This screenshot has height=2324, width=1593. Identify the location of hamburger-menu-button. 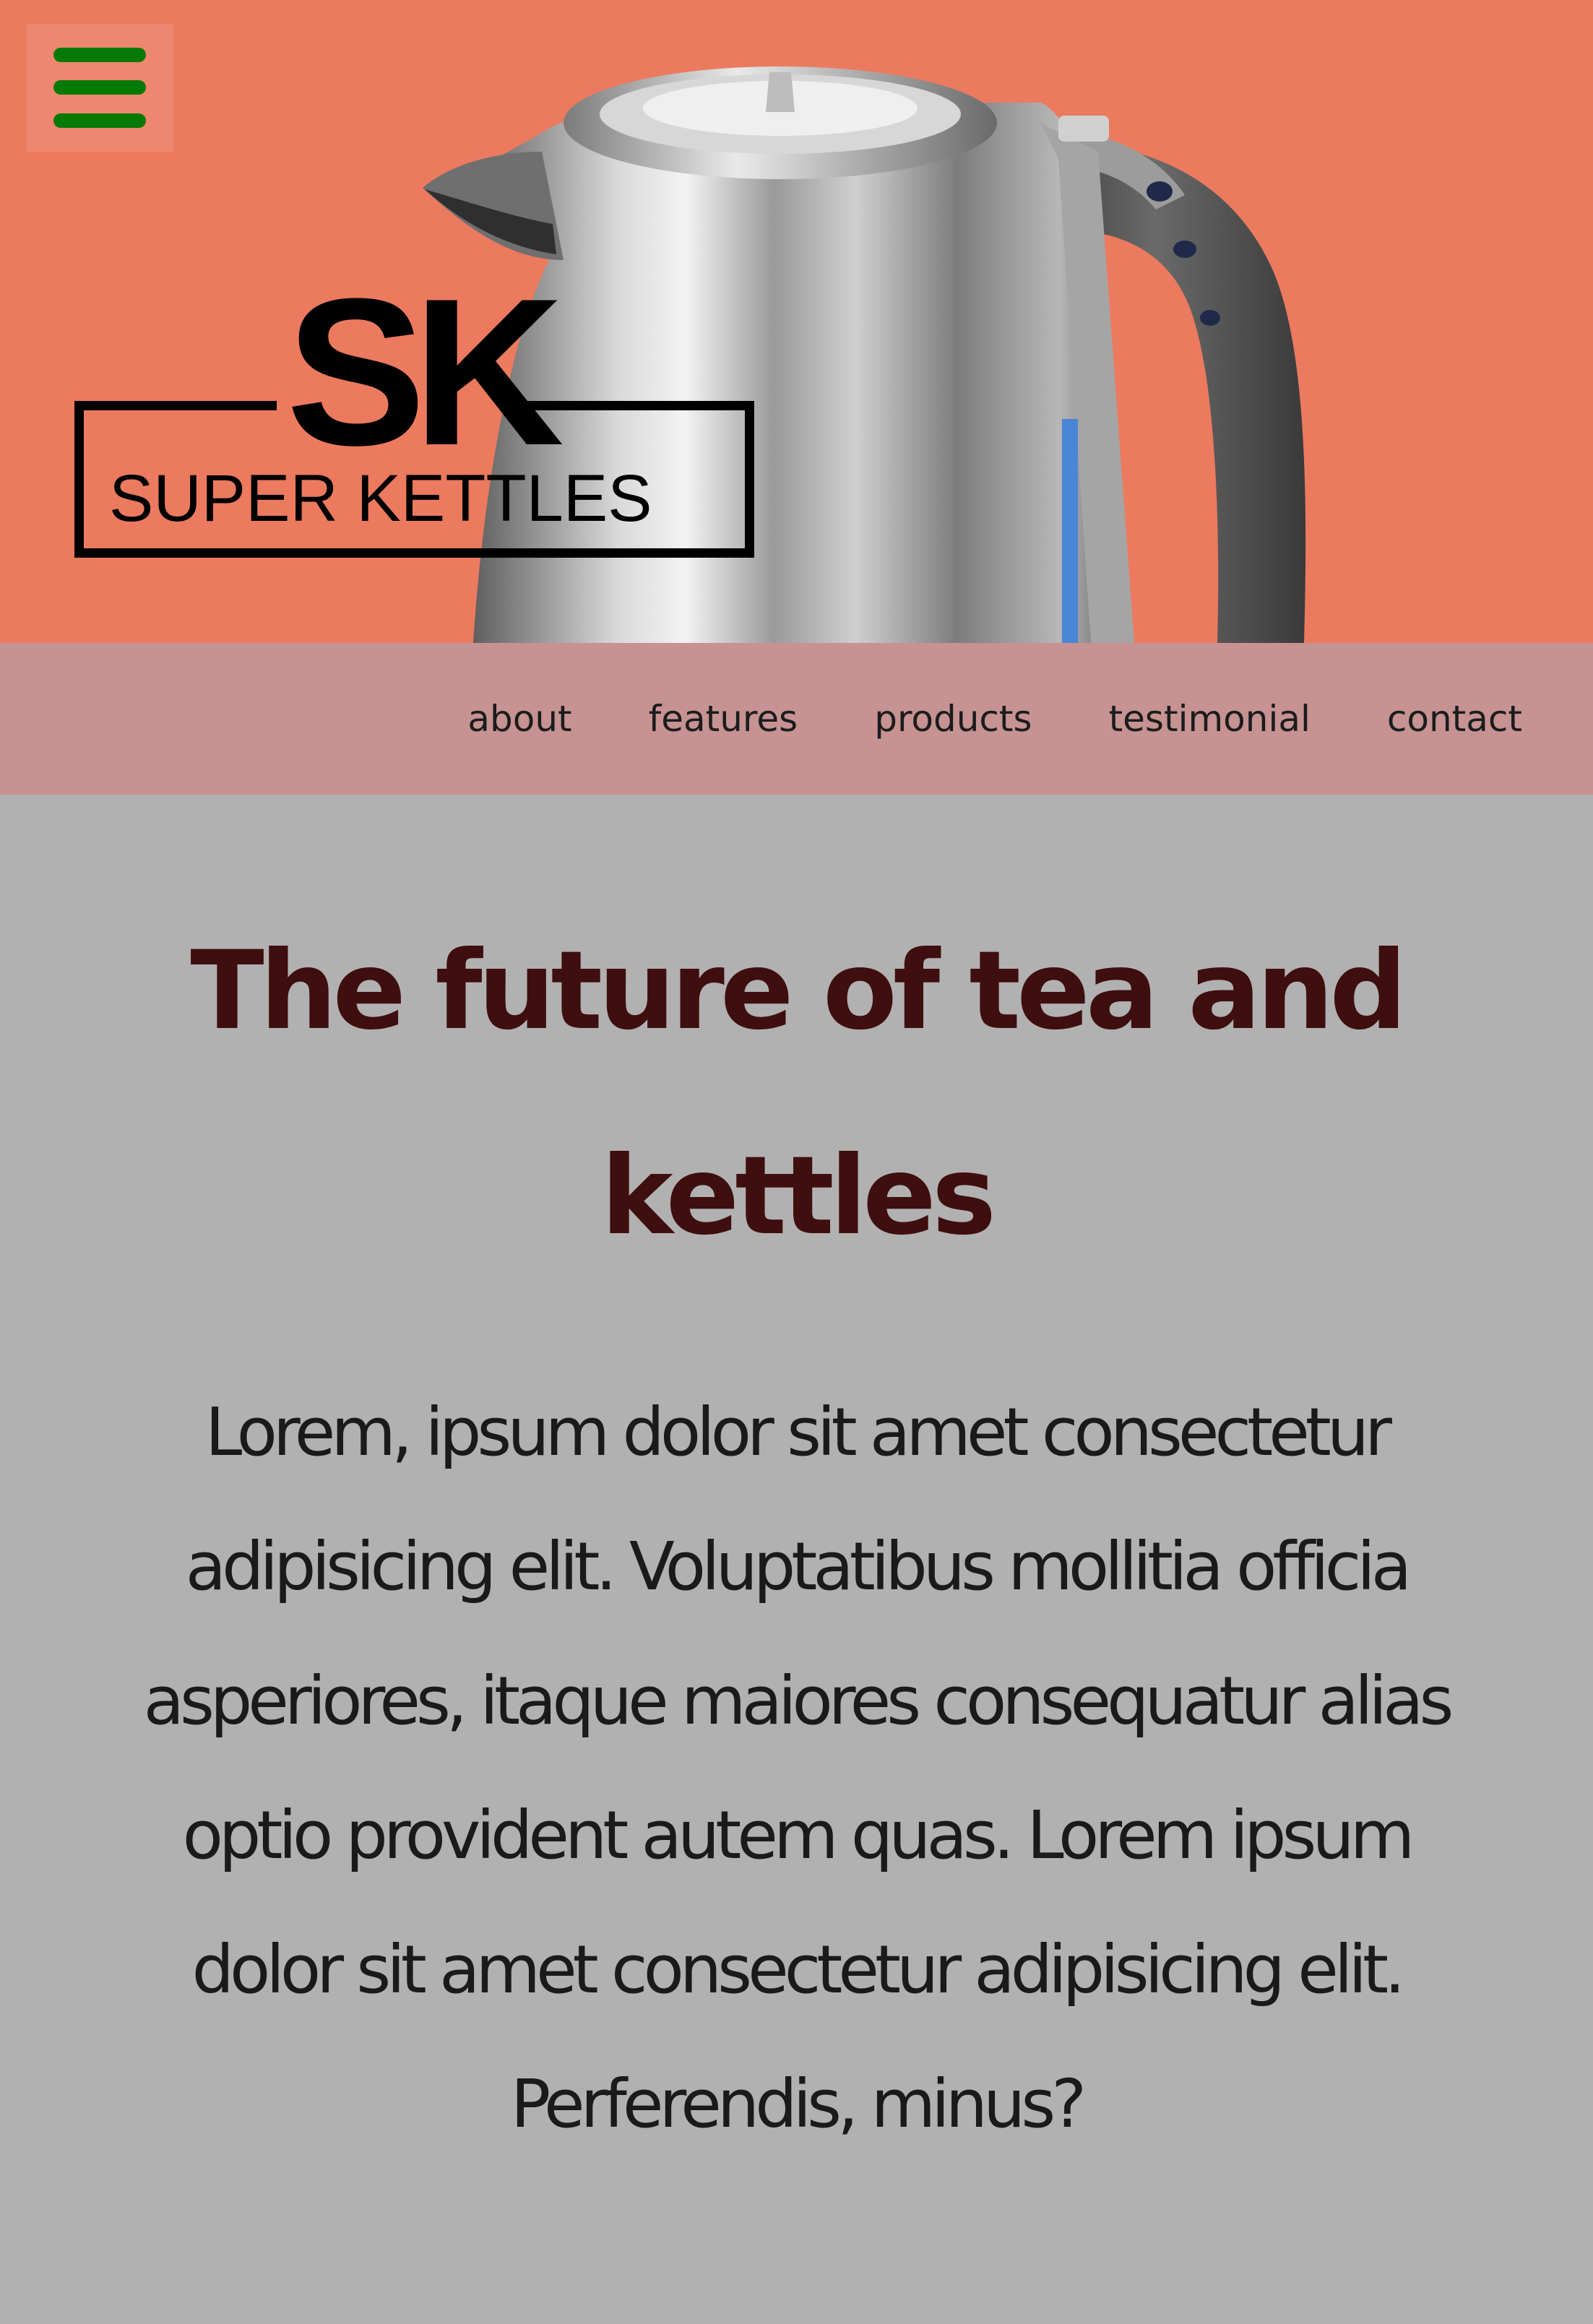
(100, 88).